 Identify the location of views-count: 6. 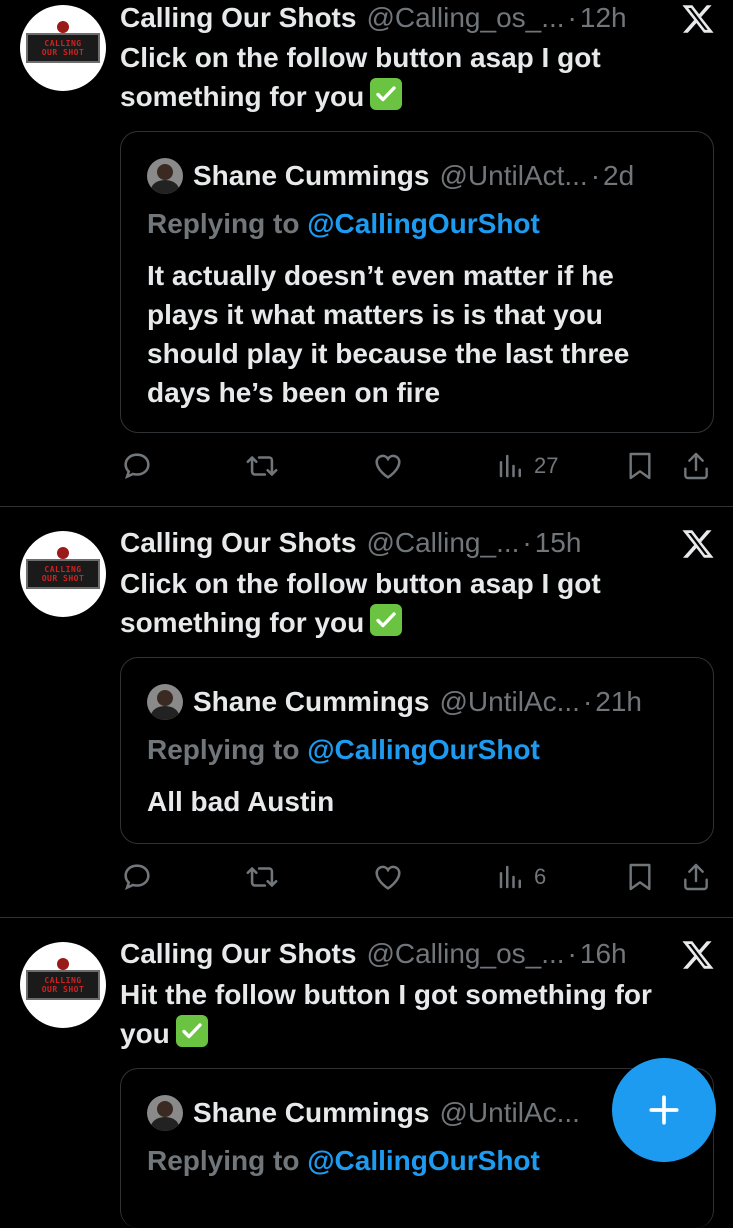
(540, 876).